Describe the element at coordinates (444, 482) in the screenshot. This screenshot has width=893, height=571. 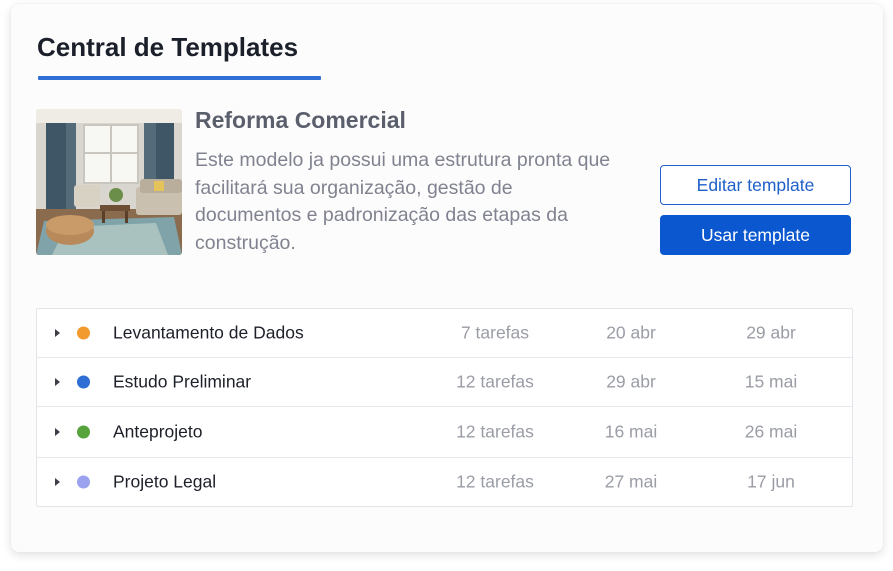
I see `table-row: Projeto Legal 12 tarefas 27 mai 17 jun` at that location.